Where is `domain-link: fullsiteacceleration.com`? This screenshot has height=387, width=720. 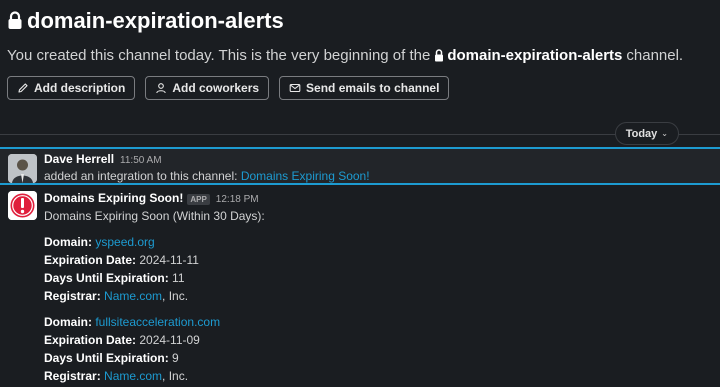 domain-link: fullsiteacceleration.com is located at coordinates (157, 322).